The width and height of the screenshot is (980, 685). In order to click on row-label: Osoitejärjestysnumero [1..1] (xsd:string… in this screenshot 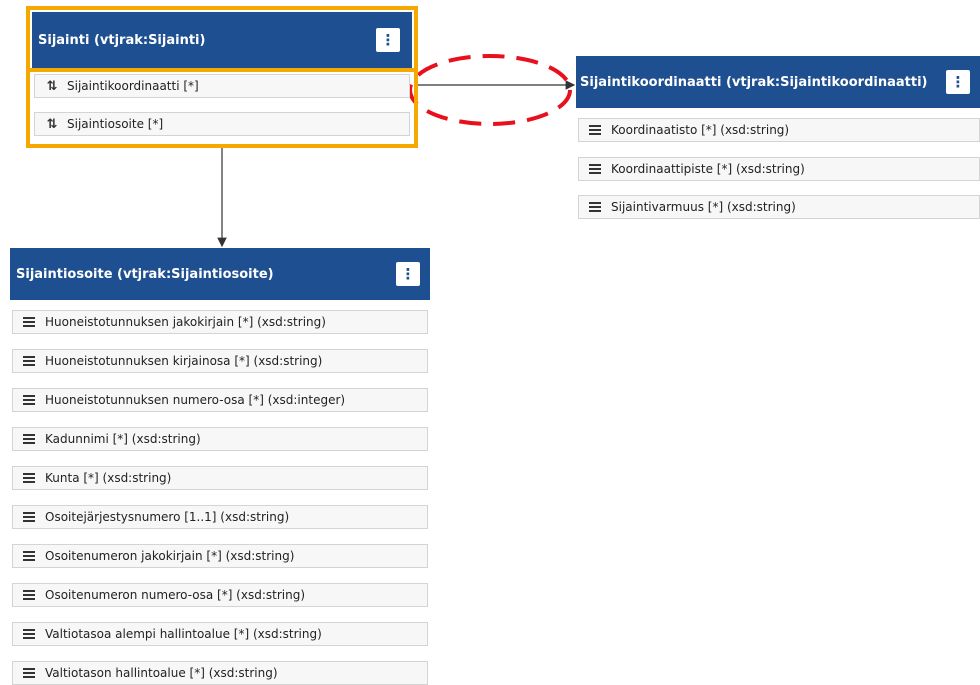, I will do `click(167, 517)`.